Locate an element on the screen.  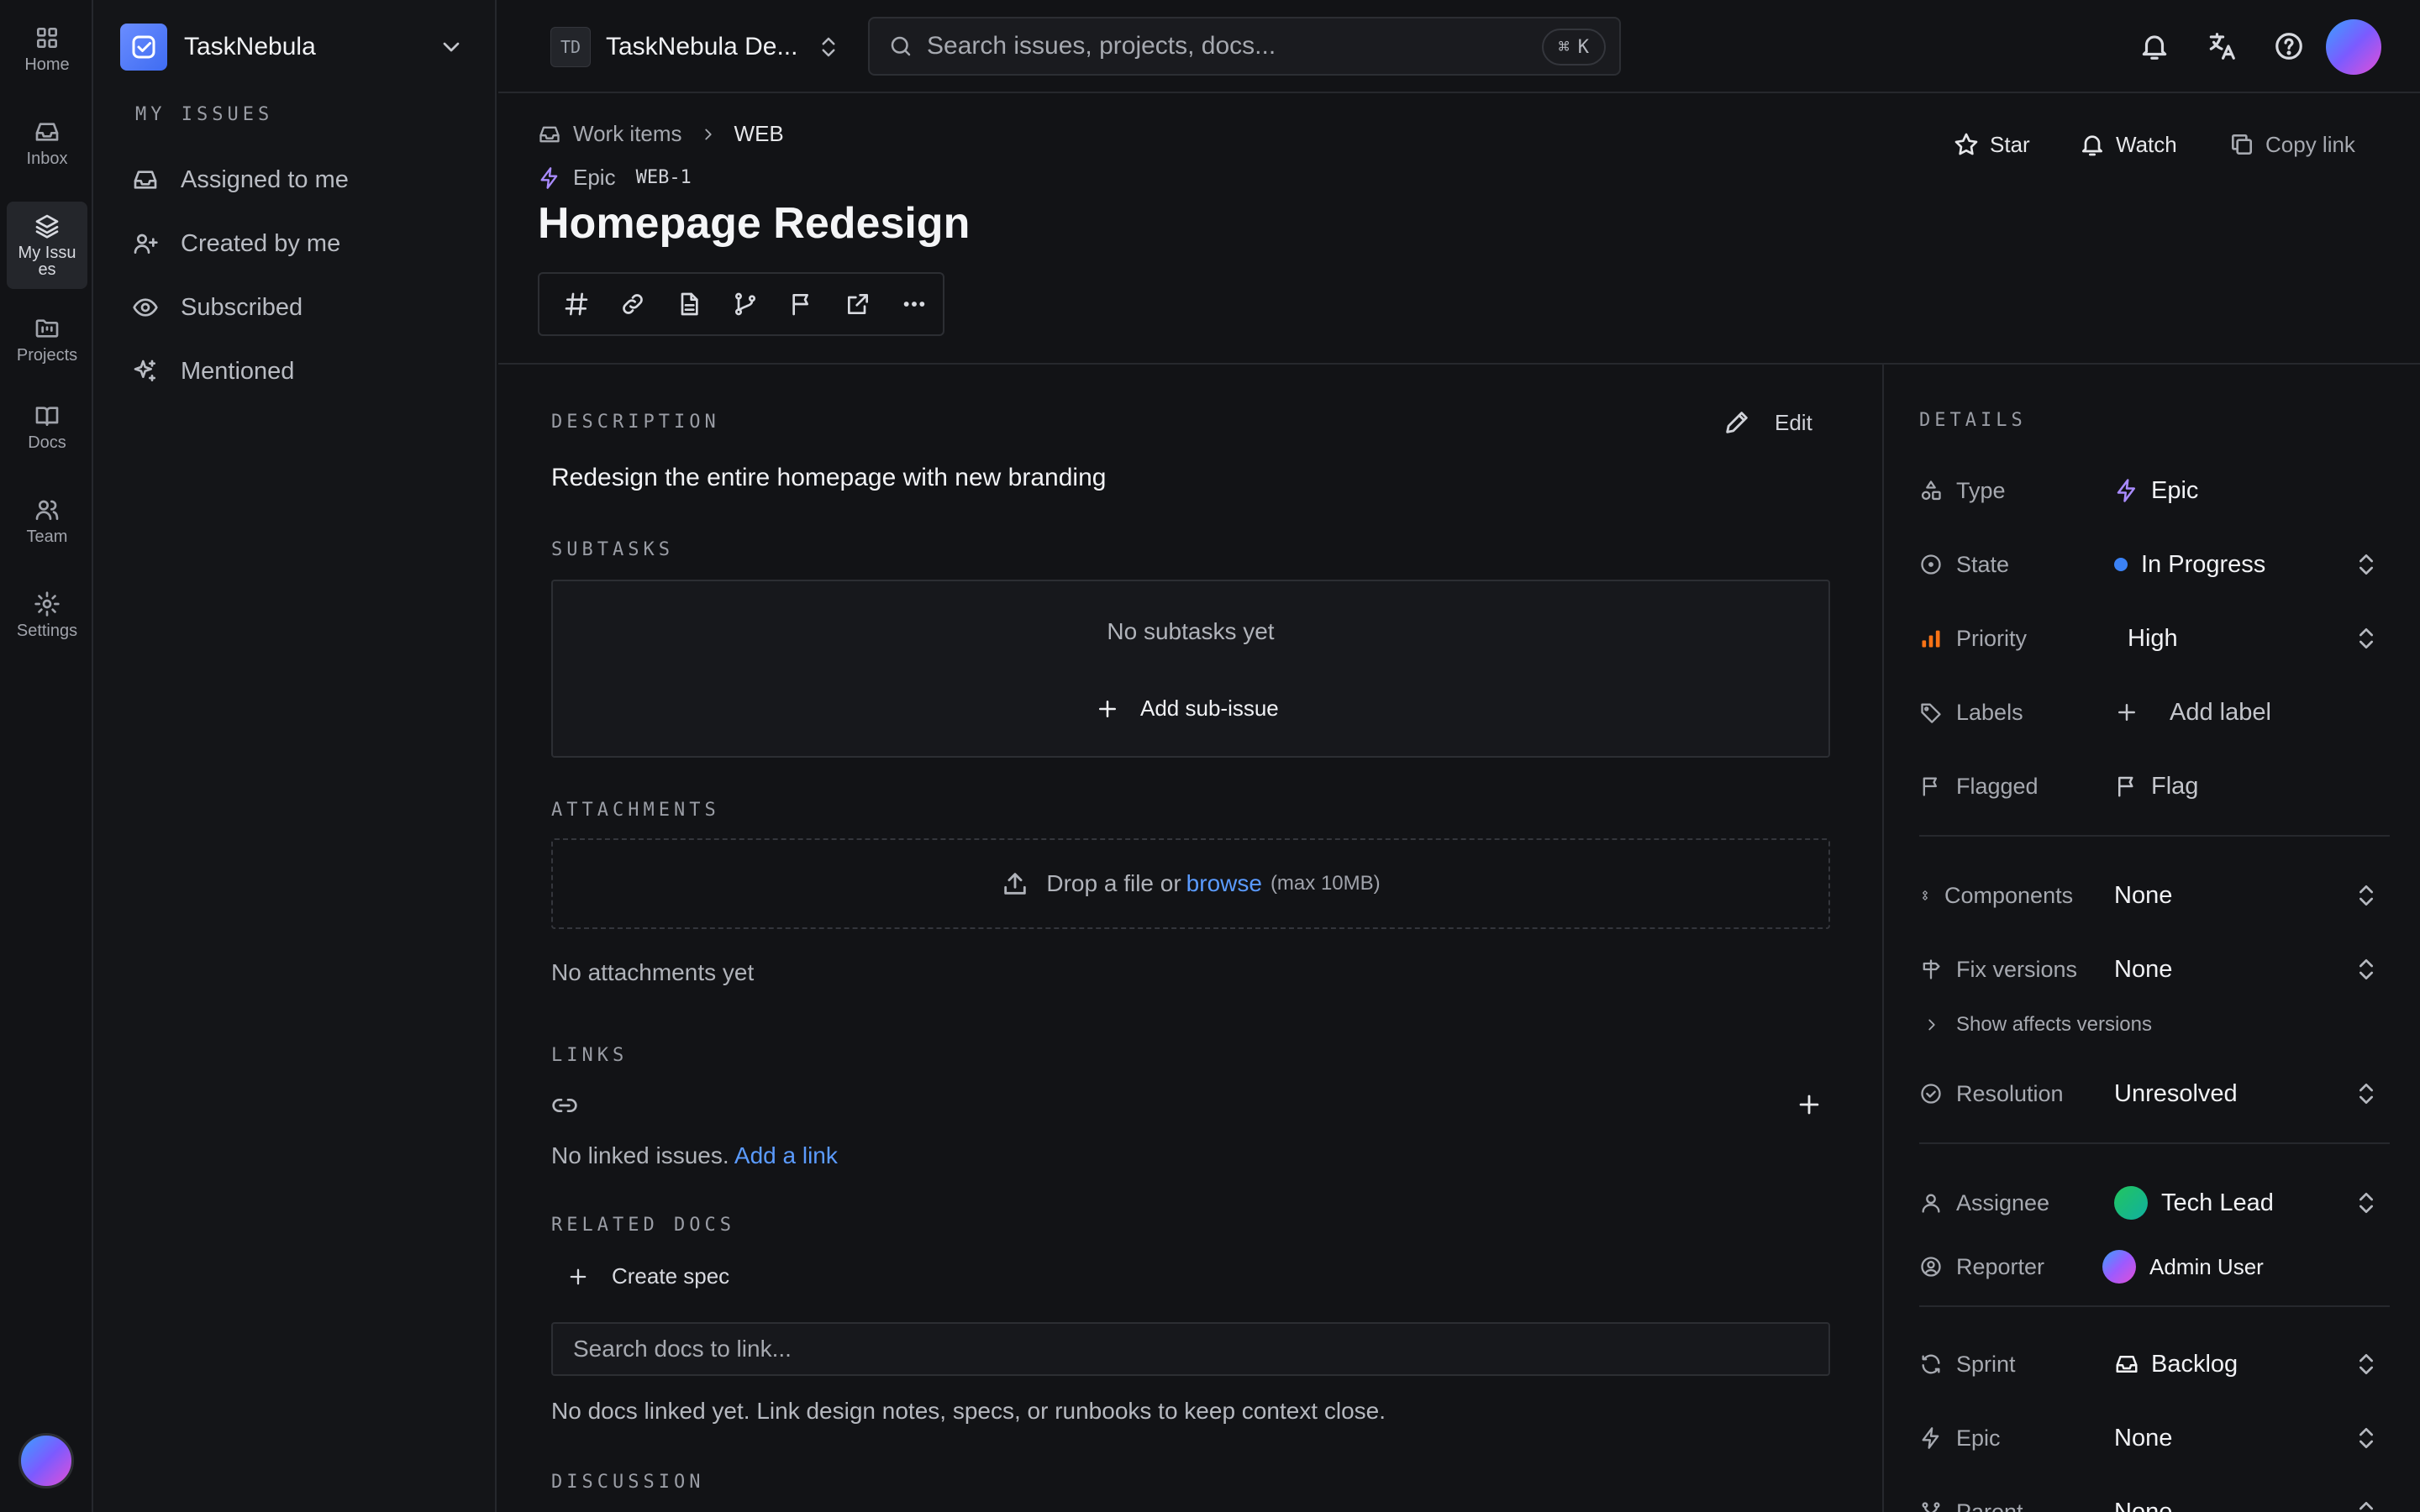
add-link-plus-icon is located at coordinates (1809, 1104).